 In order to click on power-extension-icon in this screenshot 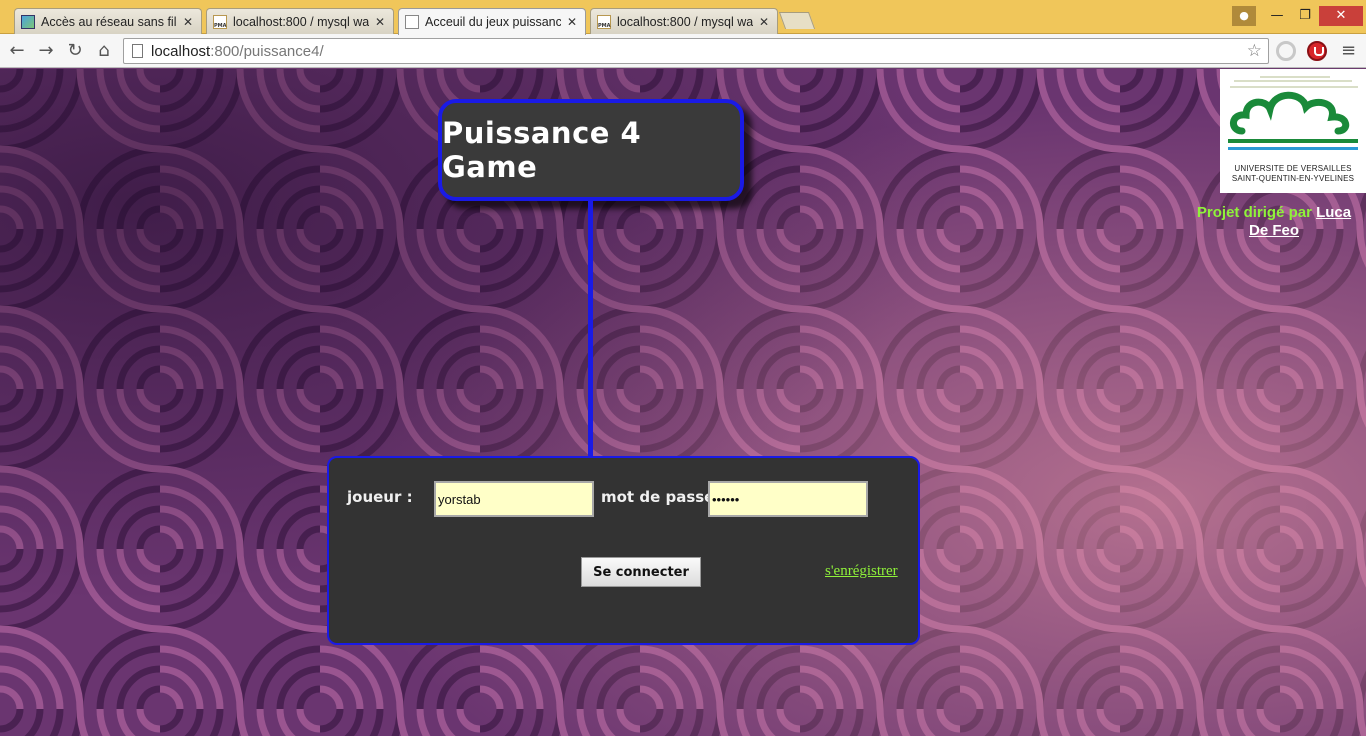, I will do `click(1317, 51)`.